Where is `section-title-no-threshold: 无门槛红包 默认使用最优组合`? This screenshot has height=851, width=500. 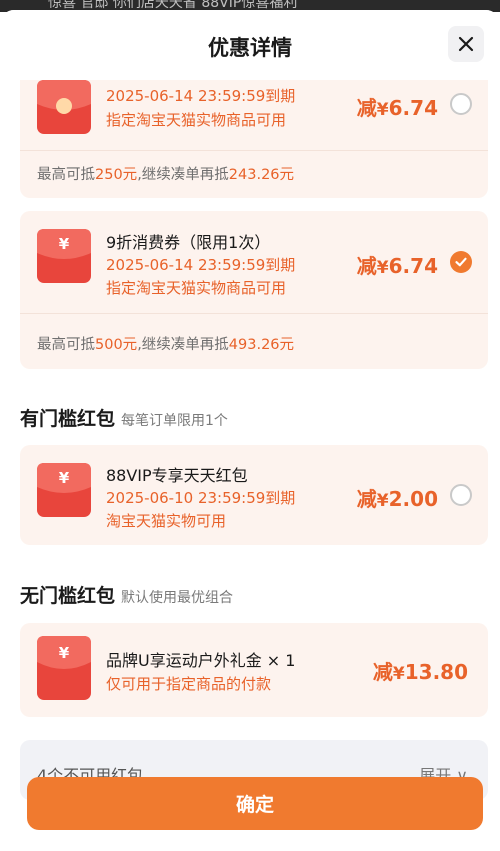
section-title-no-threshold: 无门槛红包 默认使用最优组合 is located at coordinates (126, 594).